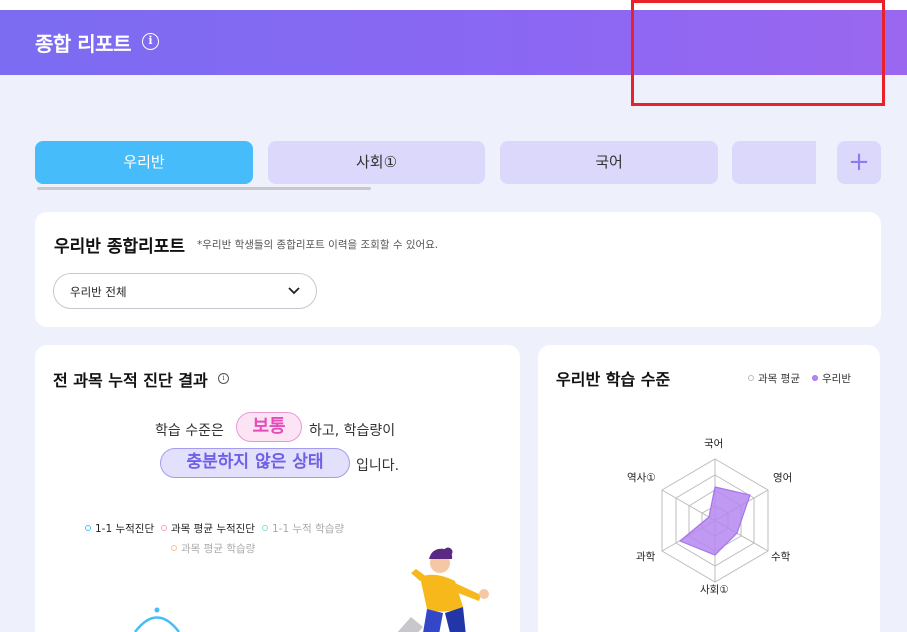  What do you see at coordinates (157, 610) in the screenshot?
I see `diagnosis-peak` at bounding box center [157, 610].